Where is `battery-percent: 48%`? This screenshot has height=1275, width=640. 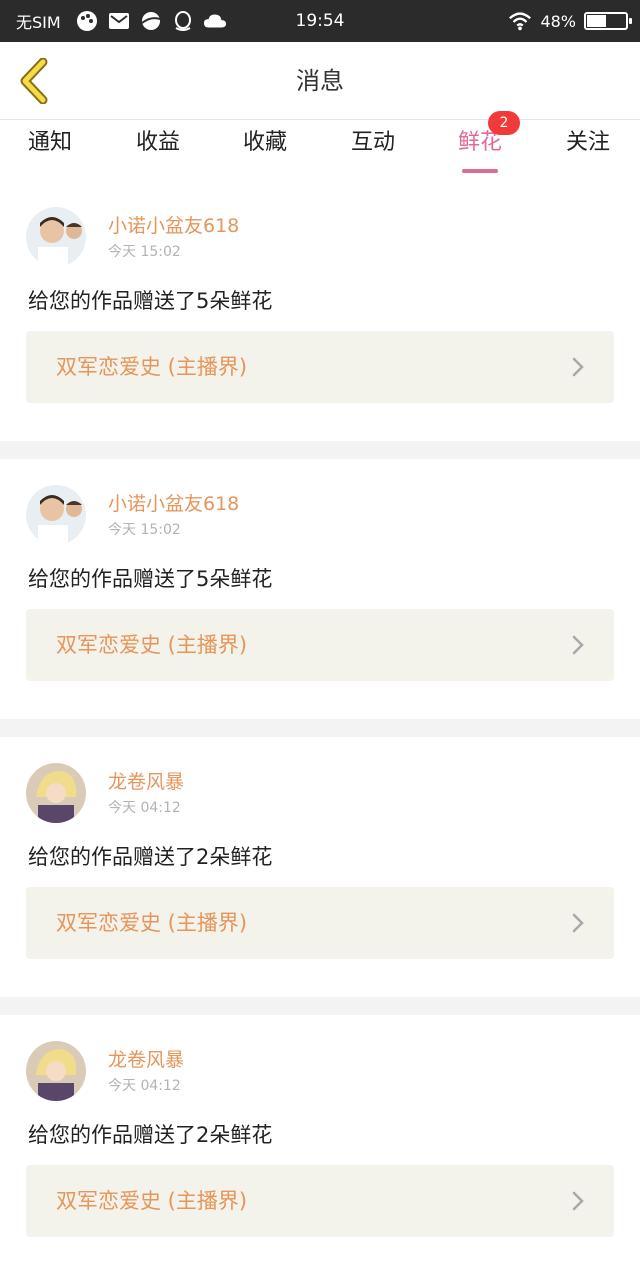 battery-percent: 48% is located at coordinates (558, 21).